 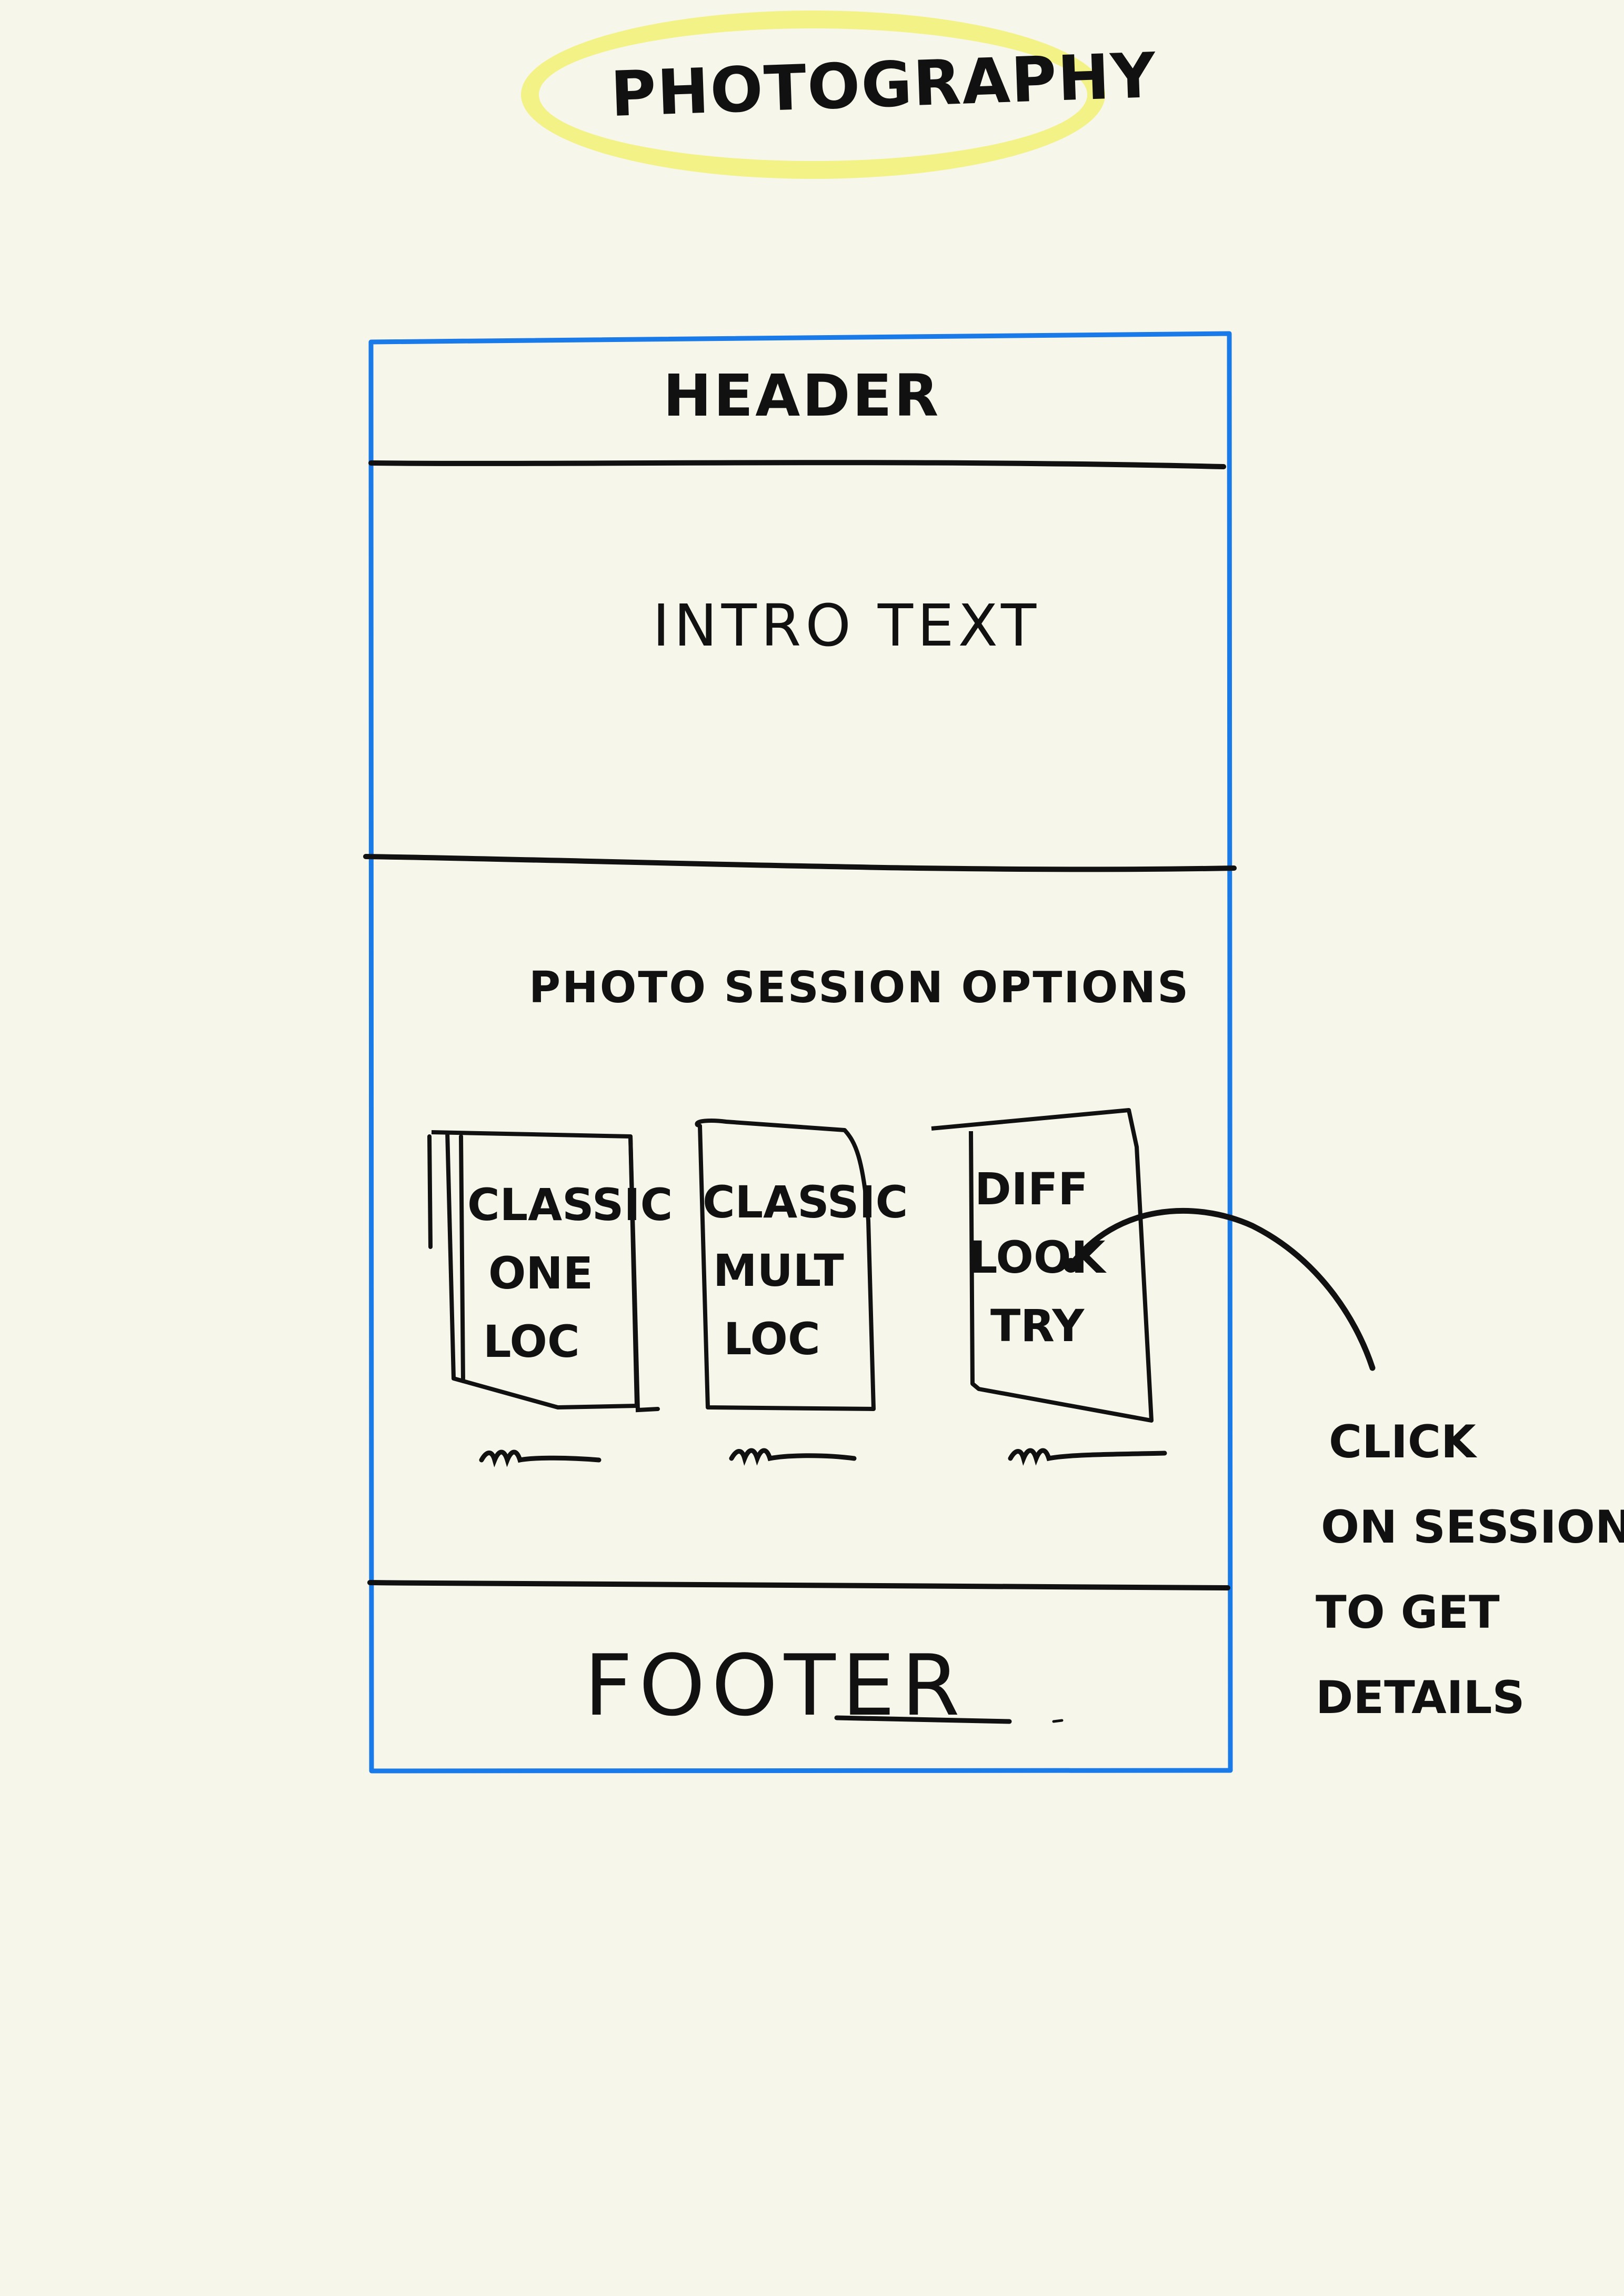 I want to click on annotation-line: CLICK, so click(x=1402, y=1442).